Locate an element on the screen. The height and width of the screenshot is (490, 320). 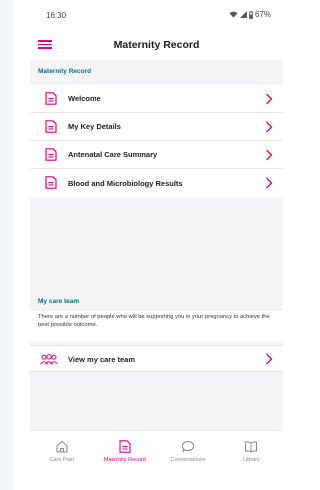
list-item-blood-and-microbiology-results: Blood and Microbiology Results is located at coordinates (156, 183).